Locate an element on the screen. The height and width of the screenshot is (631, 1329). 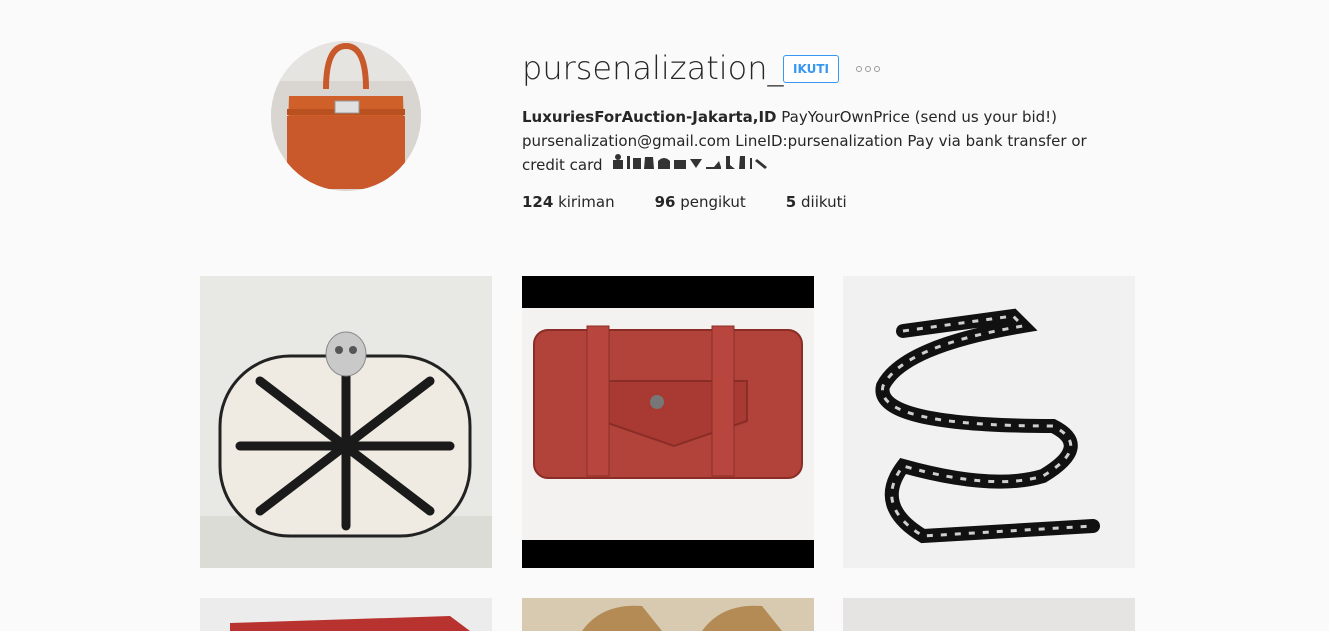
profile-stats: 124 kiriman 96 pengikut 5 diikuti is located at coordinates (704, 202).